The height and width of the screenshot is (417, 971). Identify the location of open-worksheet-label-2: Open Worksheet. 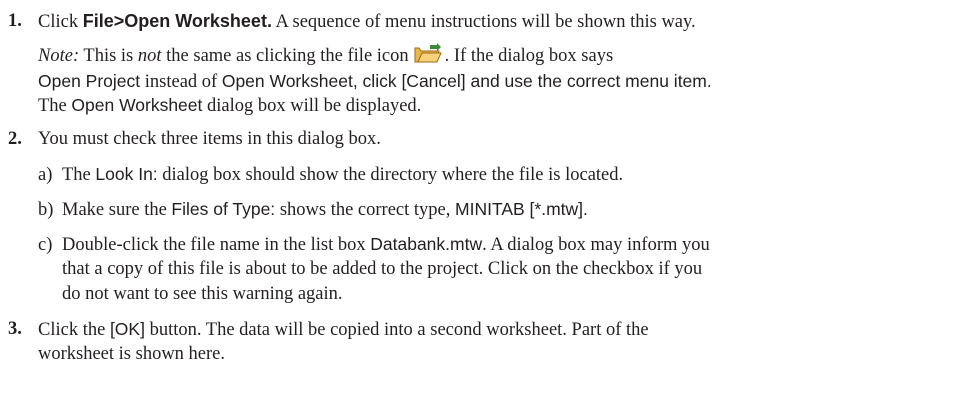
(137, 105).